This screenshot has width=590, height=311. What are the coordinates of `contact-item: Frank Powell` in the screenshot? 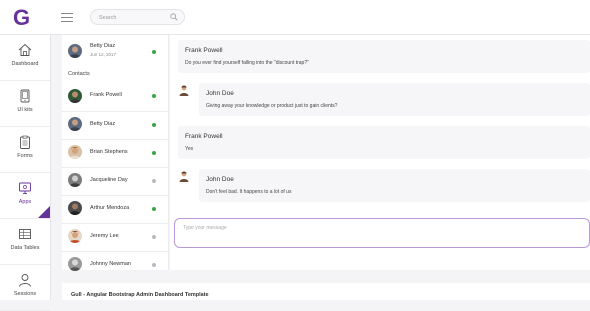 It's located at (115, 97).